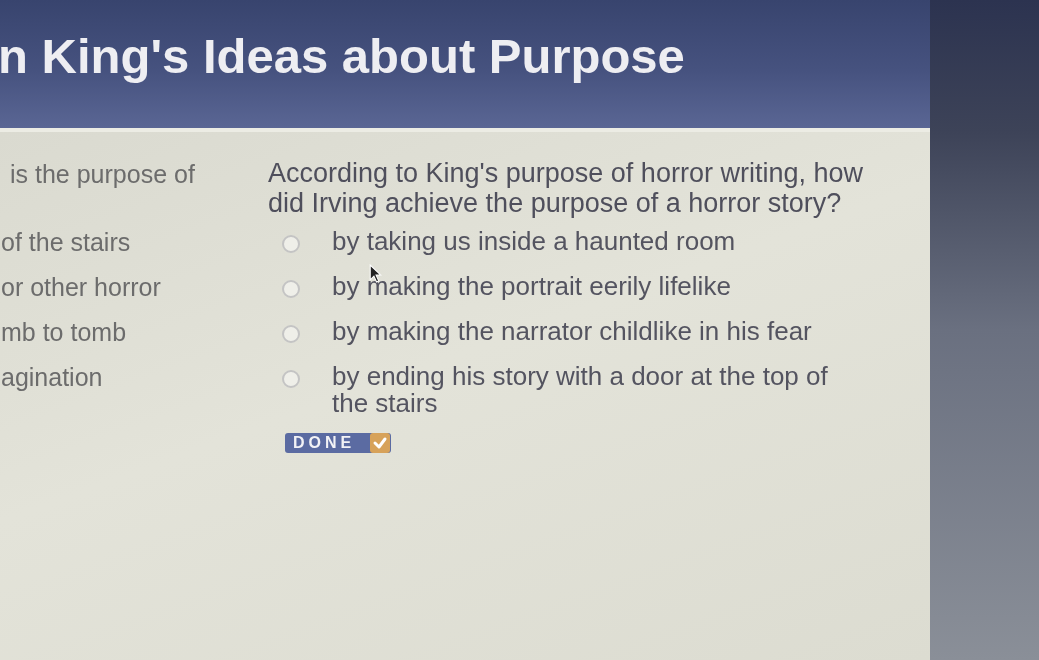  Describe the element at coordinates (102, 174) in the screenshot. I see `passage-heading: is the purpose of` at that location.